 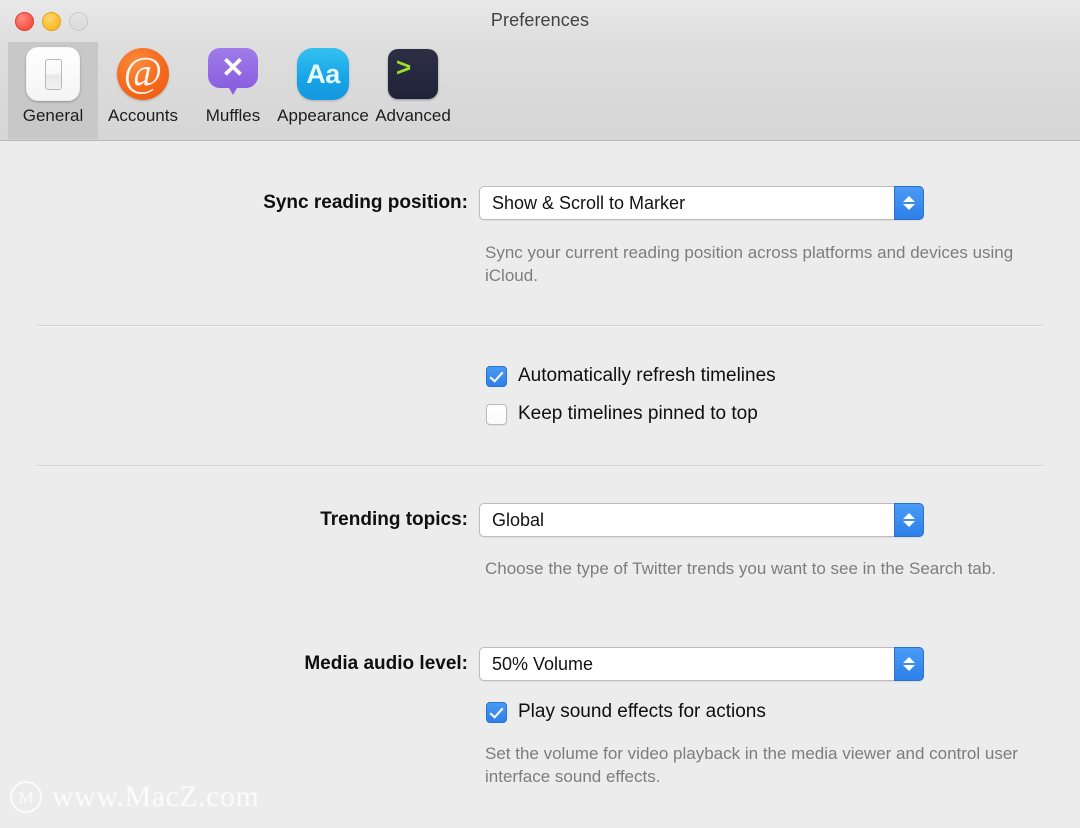 I want to click on tab-appearance-label: Appearance, so click(x=323, y=115).